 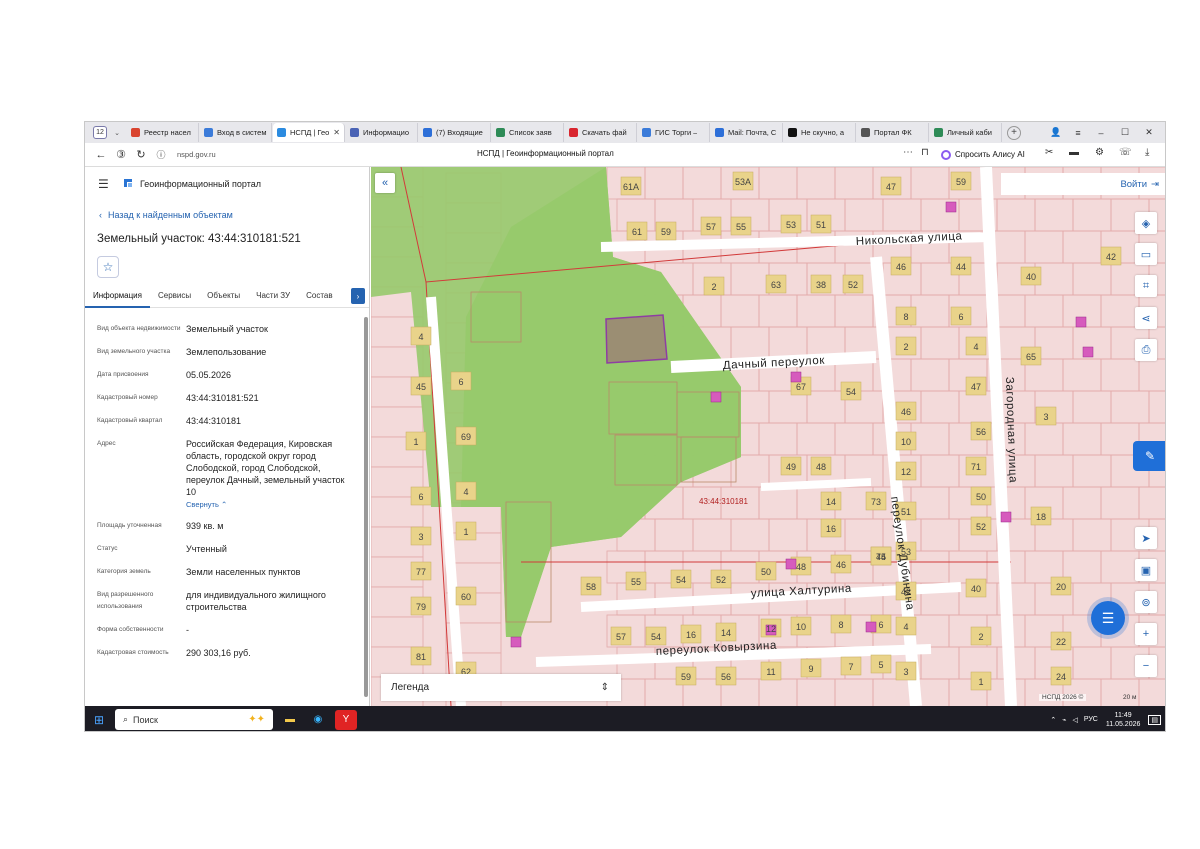 What do you see at coordinates (117, 133) in the screenshot?
I see `chevron-down-icon: ⌄` at bounding box center [117, 133].